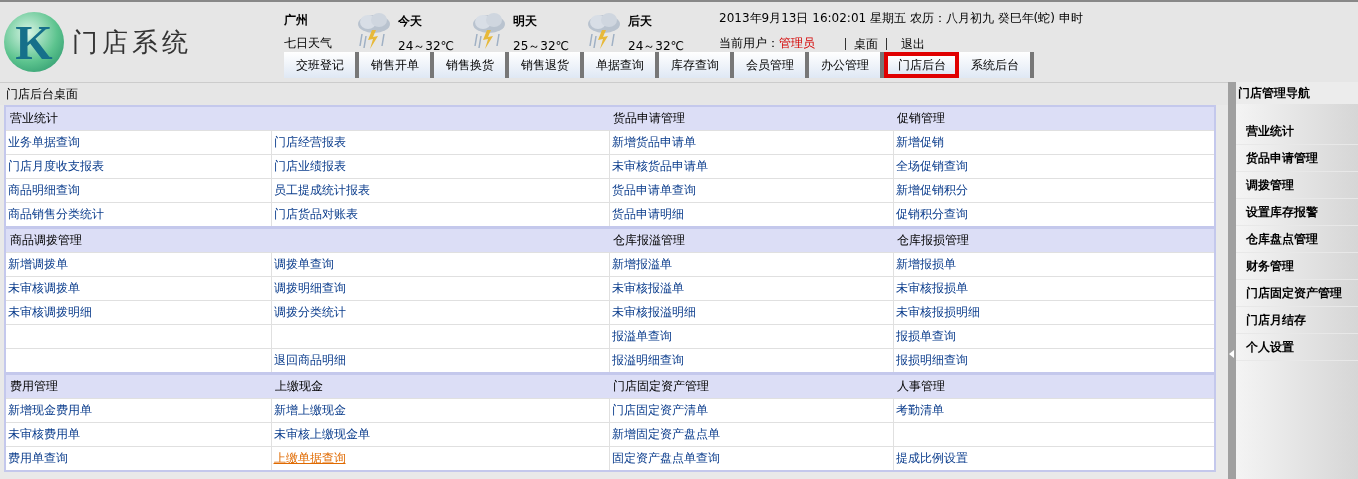  What do you see at coordinates (56, 214) in the screenshot?
I see `menu-link: 商品销售分类统计` at bounding box center [56, 214].